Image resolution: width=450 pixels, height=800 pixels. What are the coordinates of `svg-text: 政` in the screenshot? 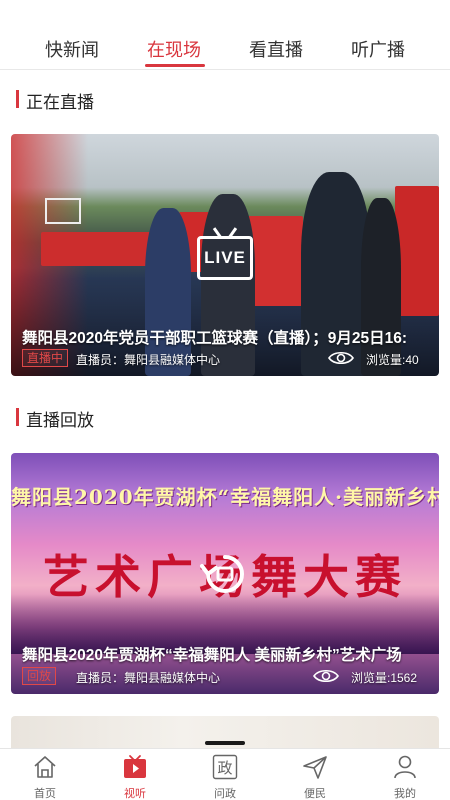 It's located at (224, 768).